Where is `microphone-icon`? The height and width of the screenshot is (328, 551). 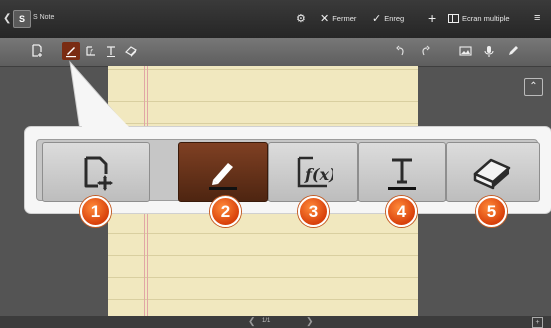
microphone-icon is located at coordinates (489, 51).